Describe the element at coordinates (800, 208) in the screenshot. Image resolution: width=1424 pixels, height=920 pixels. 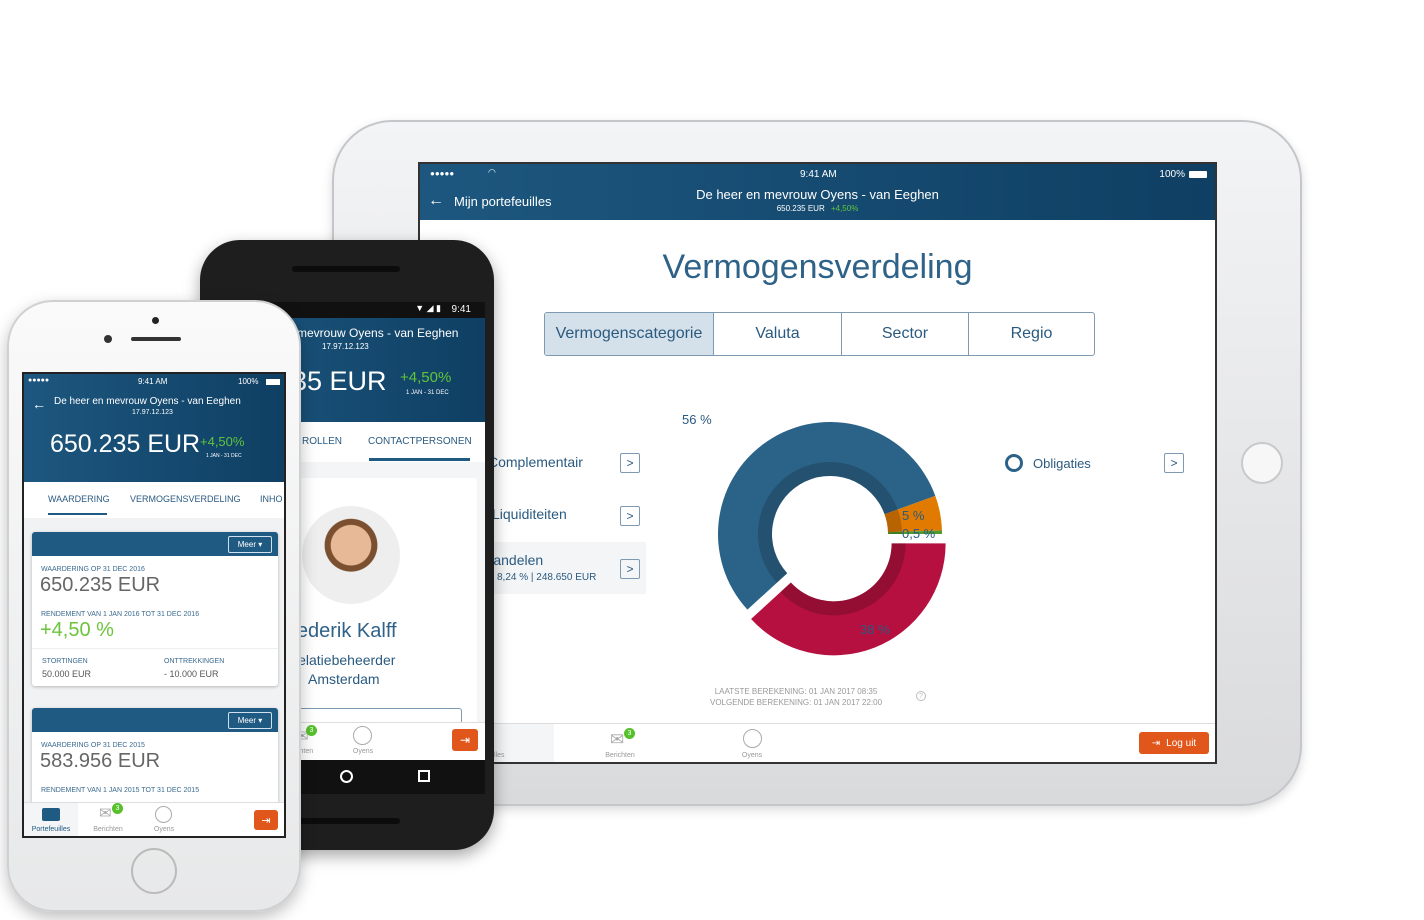
I see `total-value: 650.235 EUR` at that location.